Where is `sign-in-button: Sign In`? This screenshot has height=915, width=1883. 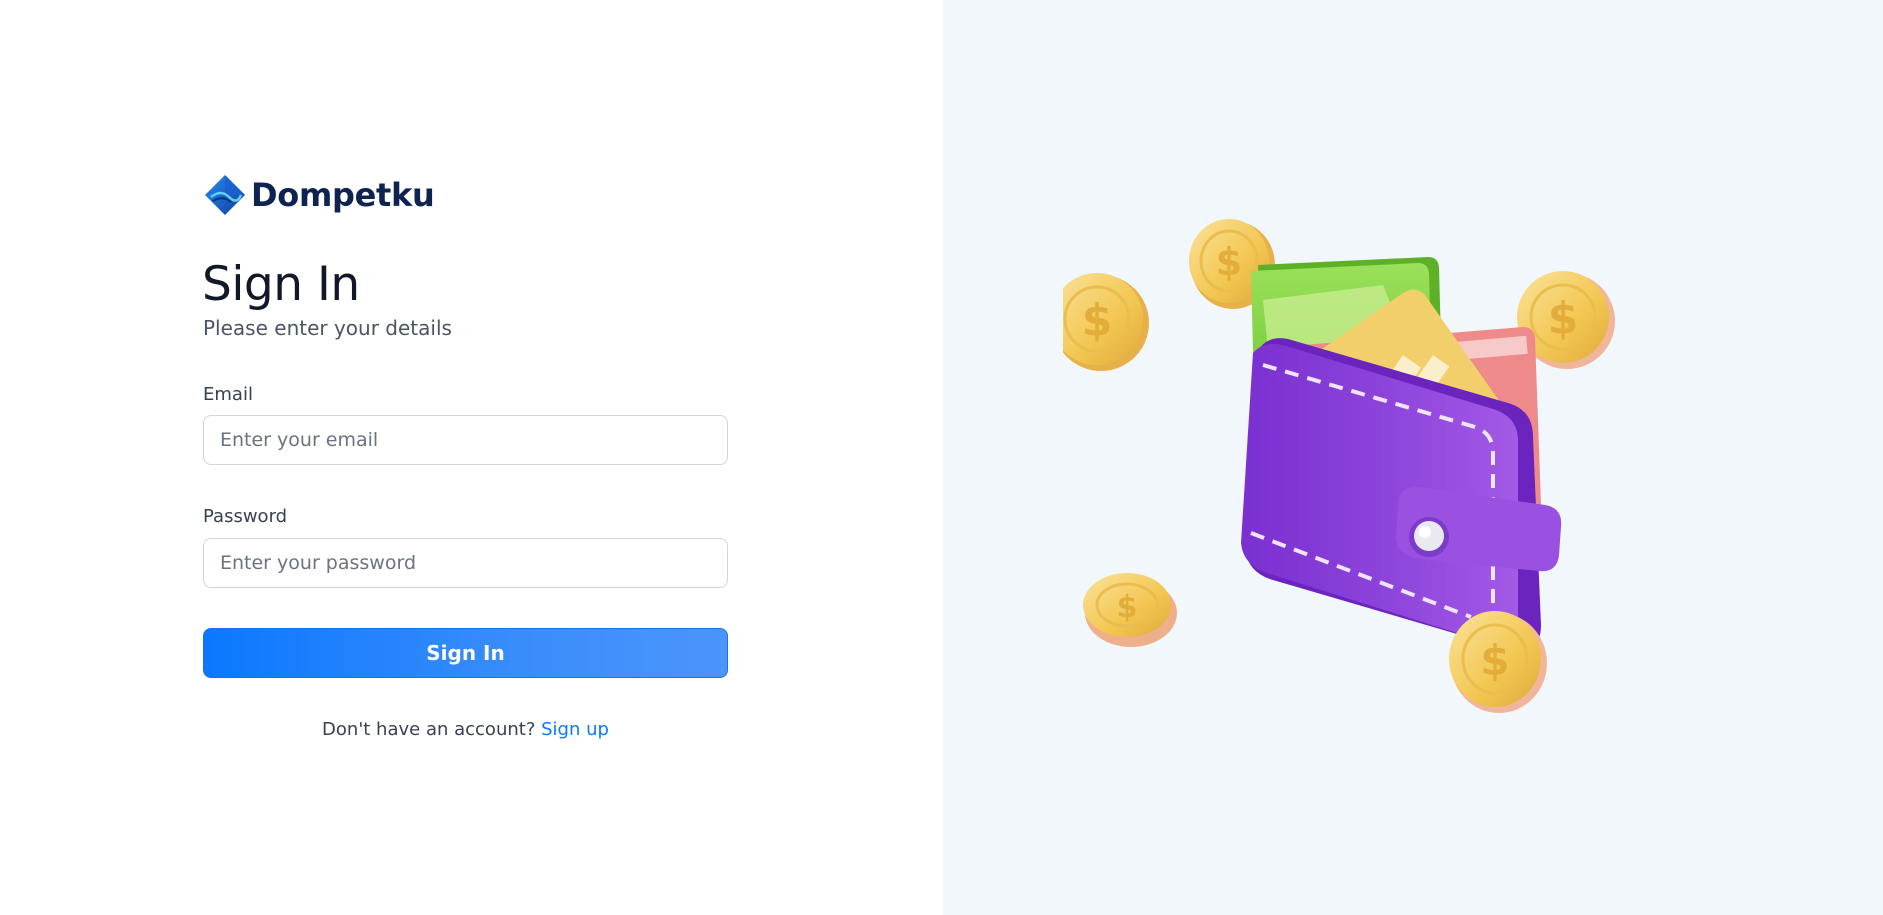
sign-in-button: Sign In is located at coordinates (465, 653).